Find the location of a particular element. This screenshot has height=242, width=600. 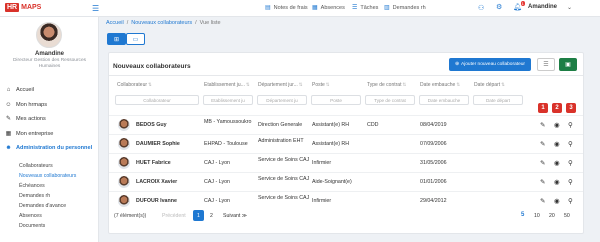

sidebar-item-label: Accueil is located at coordinates (25, 90).